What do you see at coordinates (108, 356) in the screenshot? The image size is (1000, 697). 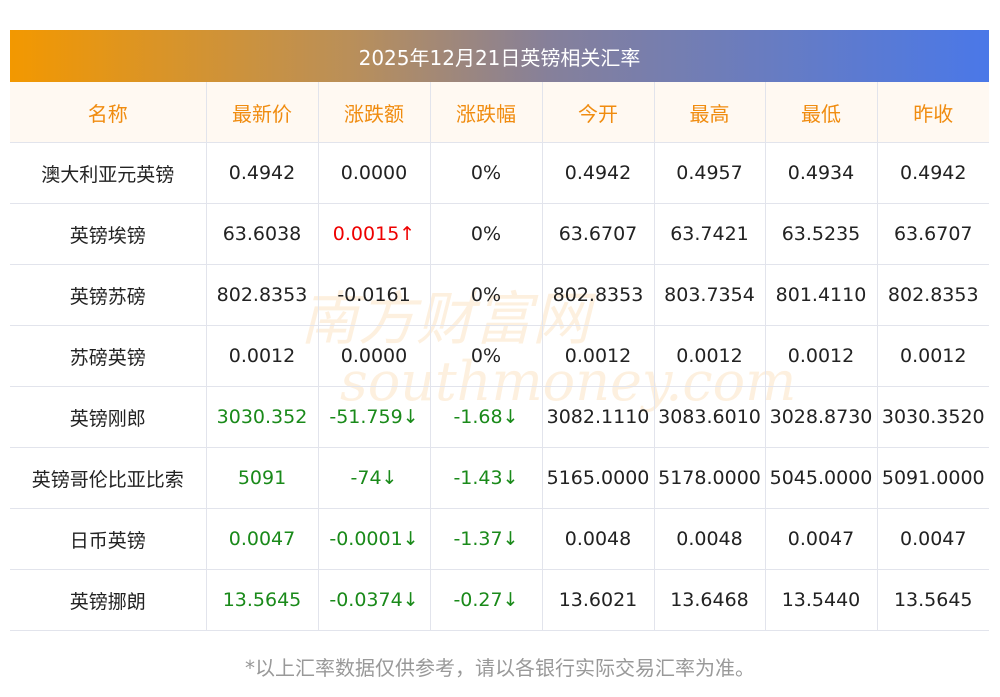 I see `cell-name: 苏磅英镑` at bounding box center [108, 356].